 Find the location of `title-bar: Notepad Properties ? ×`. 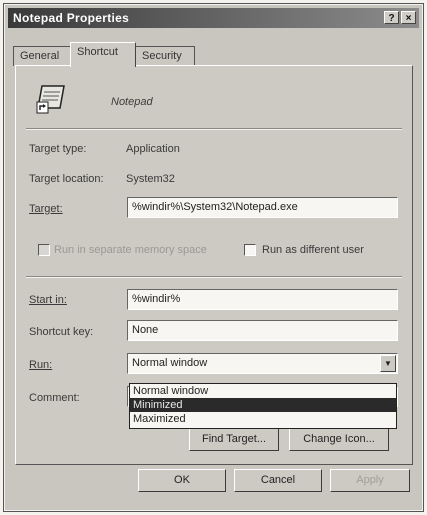

title-bar: Notepad Properties ? × is located at coordinates (213, 18).